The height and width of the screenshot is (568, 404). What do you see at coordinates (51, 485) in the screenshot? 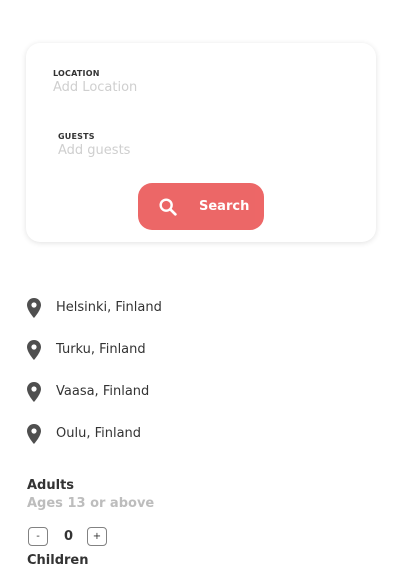
I see `adults-title: Adults` at bounding box center [51, 485].